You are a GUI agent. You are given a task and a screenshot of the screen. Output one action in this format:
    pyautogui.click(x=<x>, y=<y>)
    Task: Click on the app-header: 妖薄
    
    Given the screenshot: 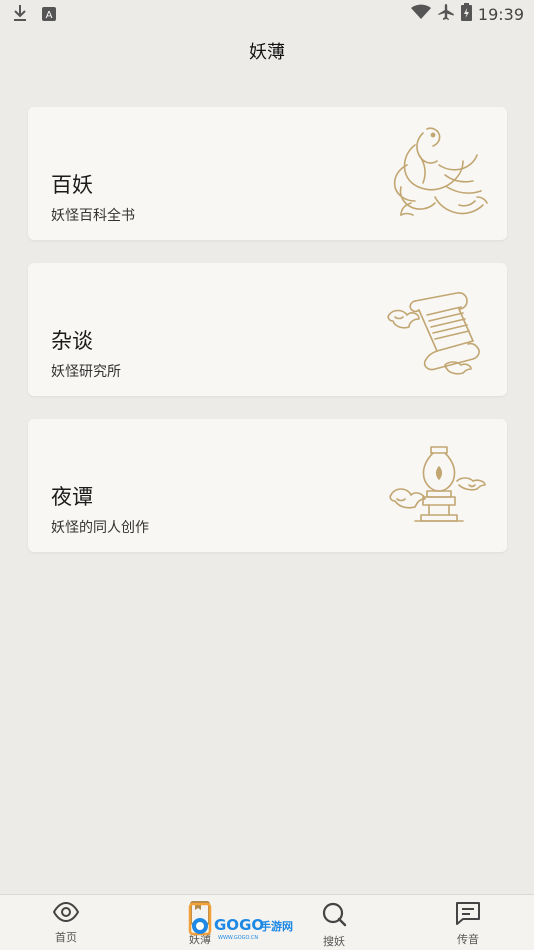 What is the action you would take?
    pyautogui.click(x=267, y=51)
    